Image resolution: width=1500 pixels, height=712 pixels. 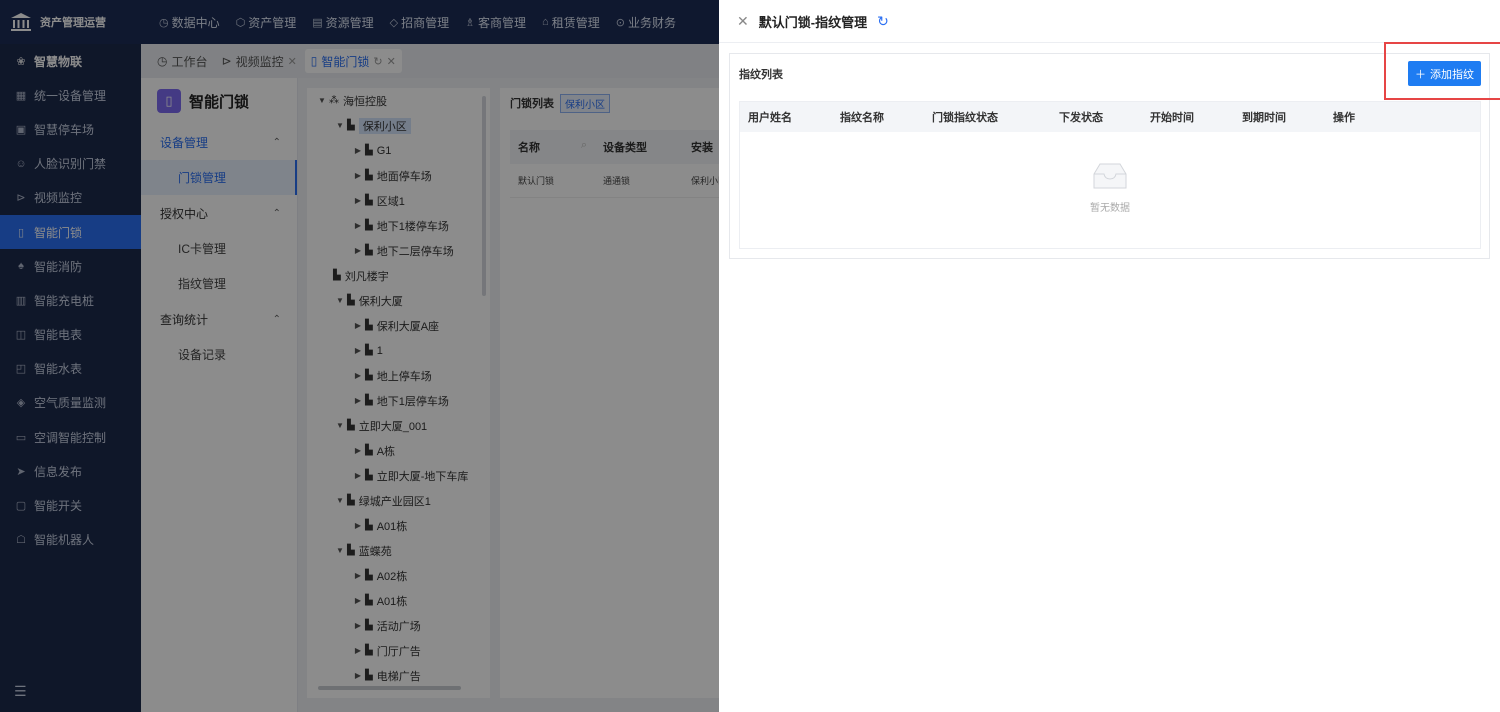 I want to click on tree-node: ▶ ▙ 电梯广告, so click(x=398, y=675).